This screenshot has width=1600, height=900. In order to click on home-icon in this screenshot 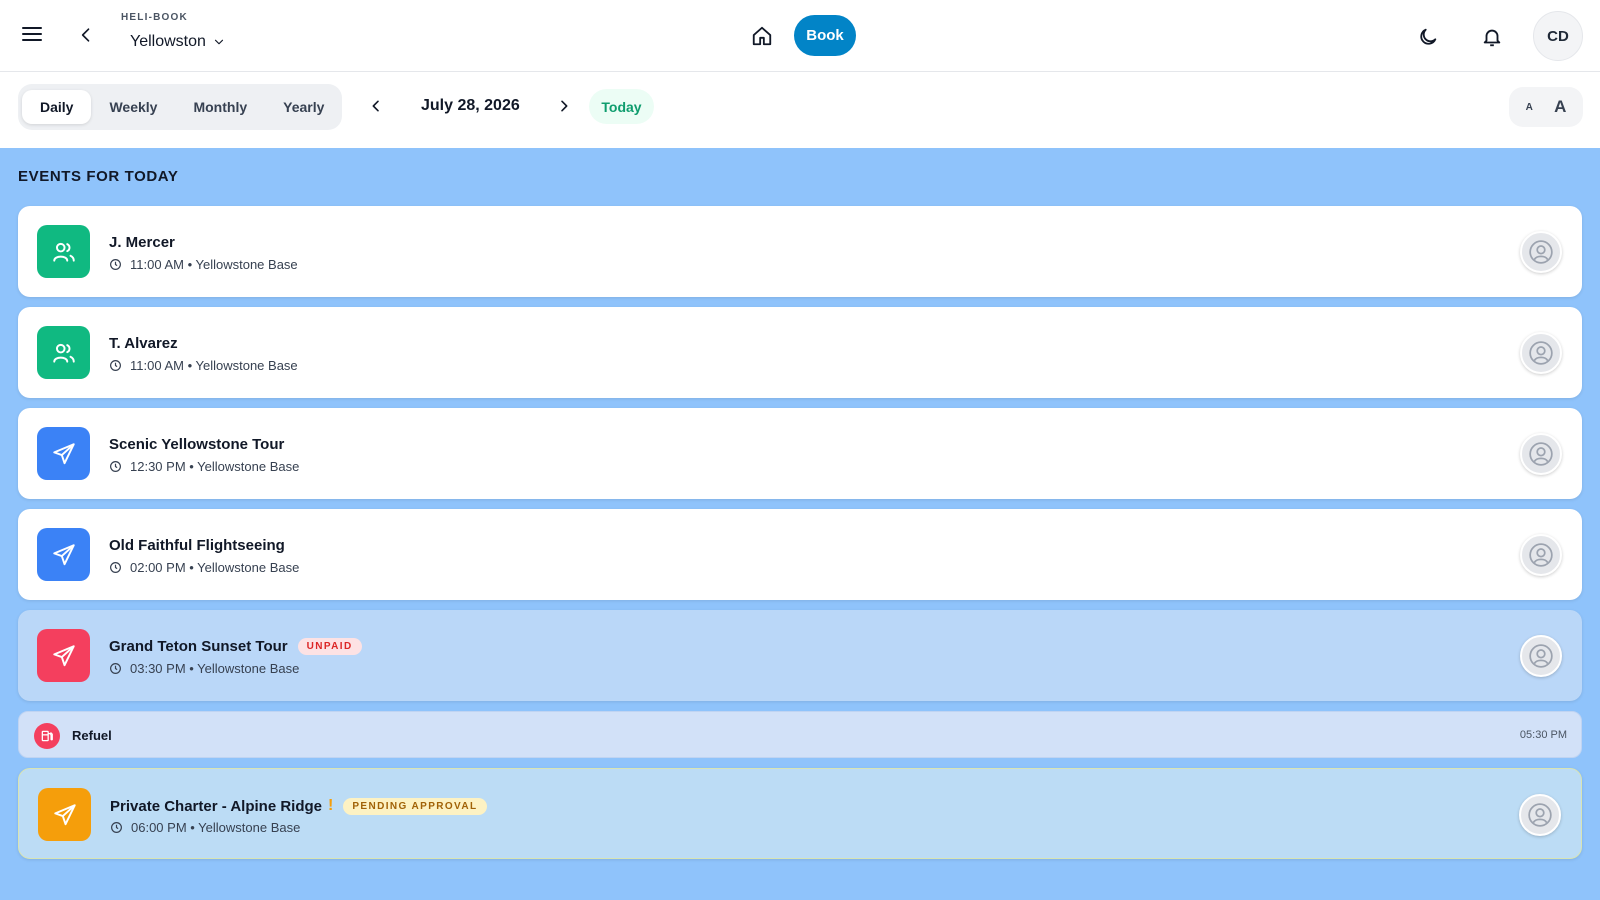, I will do `click(762, 36)`.